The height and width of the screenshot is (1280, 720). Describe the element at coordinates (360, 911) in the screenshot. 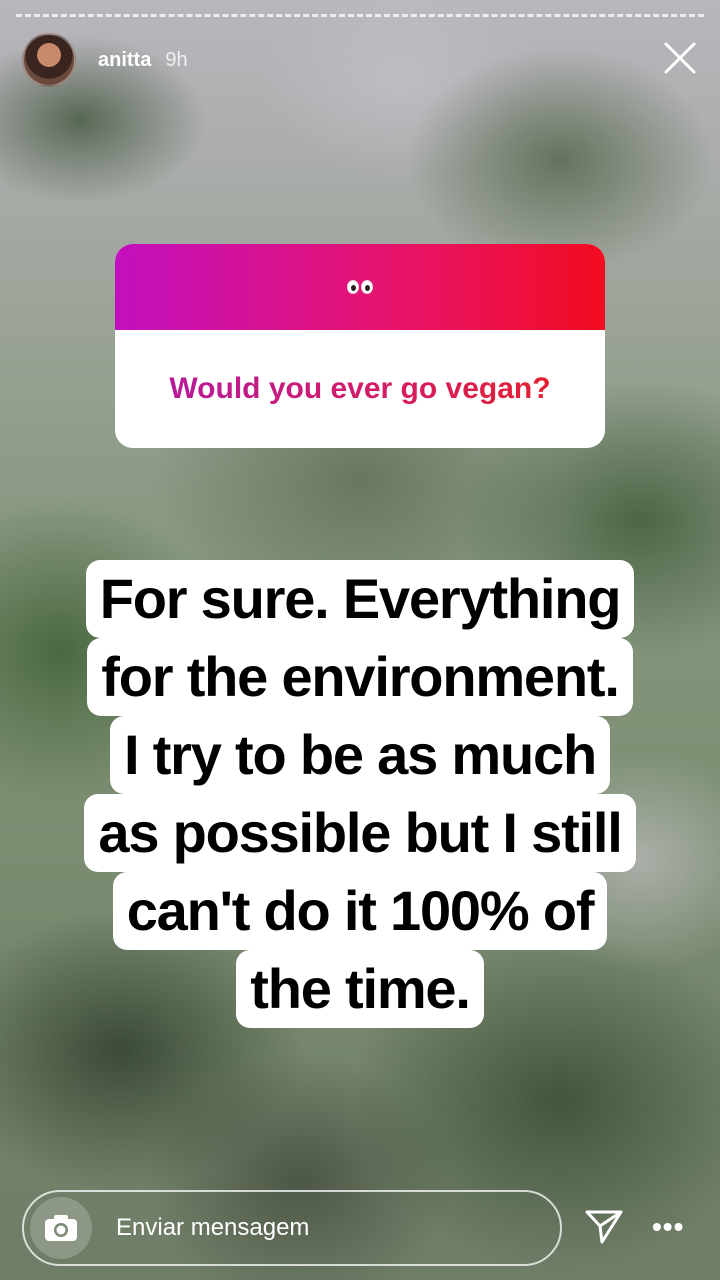

I see `answer-line: can't do it 100% of` at that location.